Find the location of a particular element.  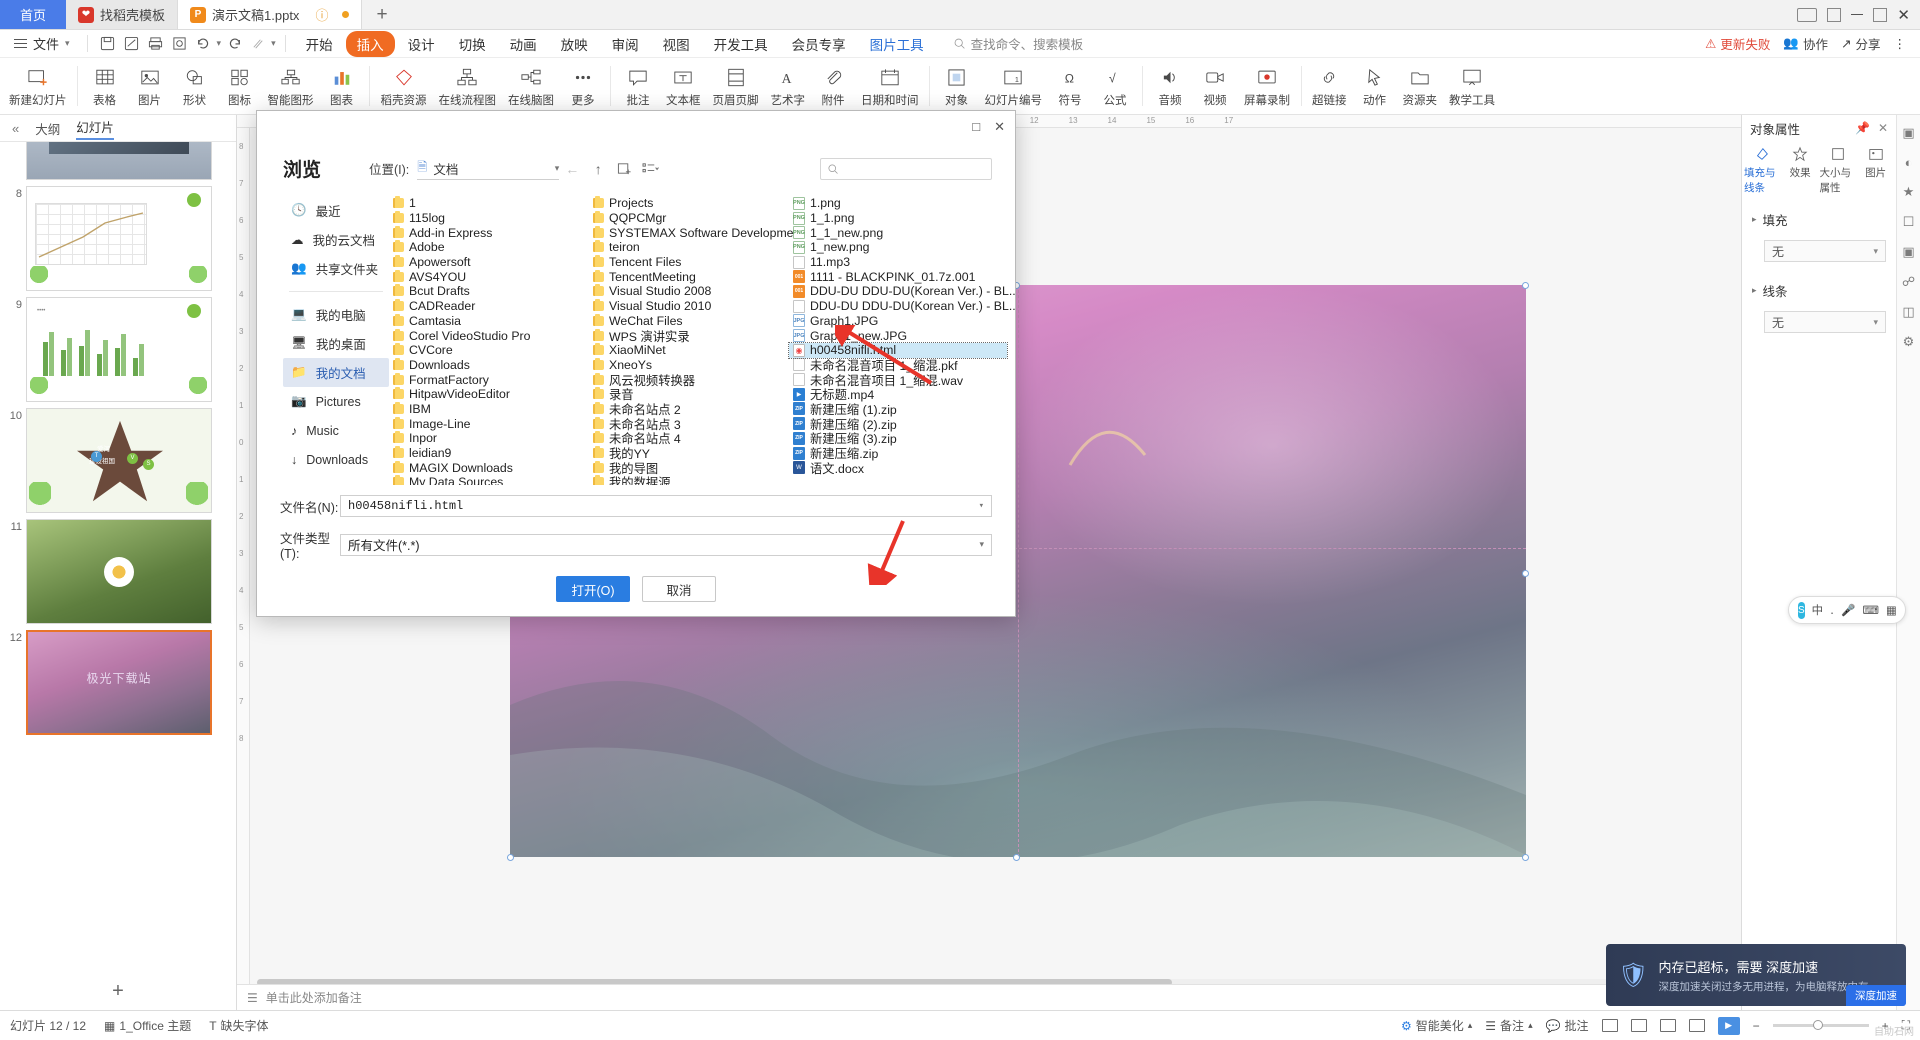

notes-button: ☰ 备注 ▴ is located at coordinates (1508, 1025).